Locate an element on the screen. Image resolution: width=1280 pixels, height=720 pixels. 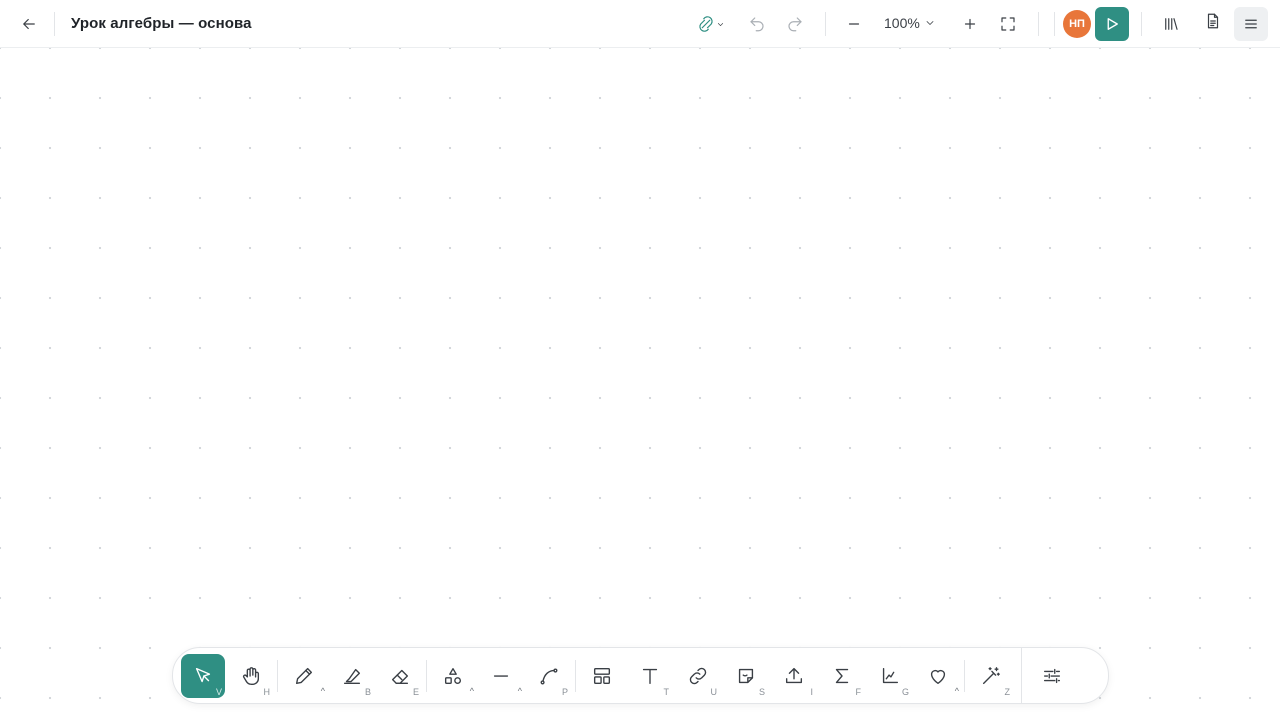
hand-tool: H is located at coordinates (251, 676).